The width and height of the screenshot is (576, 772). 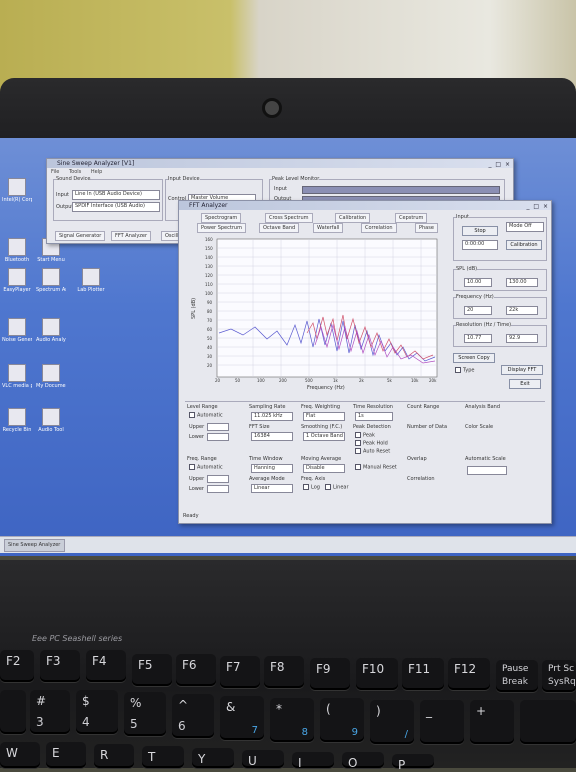 What do you see at coordinates (292, 720) in the screenshot?
I see `key-8: * 8` at bounding box center [292, 720].